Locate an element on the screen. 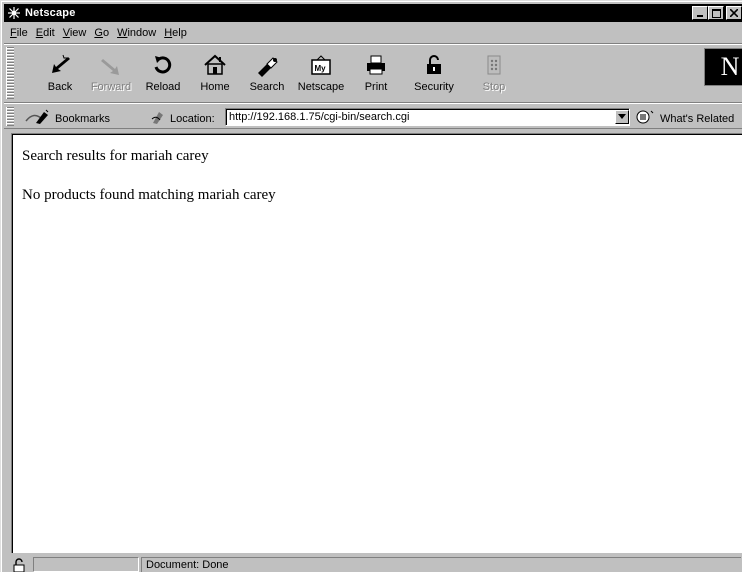 Image resolution: width=742 pixels, height=572 pixels. location-label: Location: is located at coordinates (182, 118).